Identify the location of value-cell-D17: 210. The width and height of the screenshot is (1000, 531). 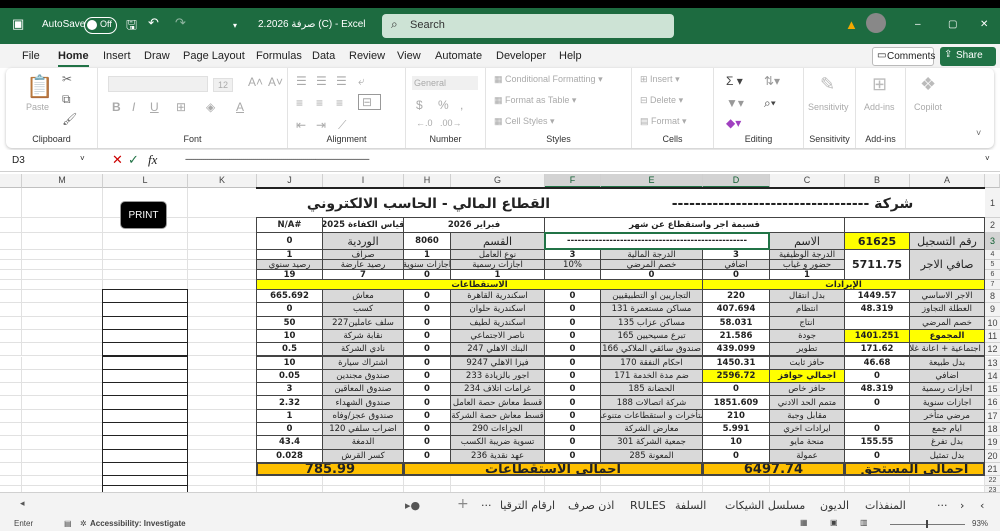
(736, 415).